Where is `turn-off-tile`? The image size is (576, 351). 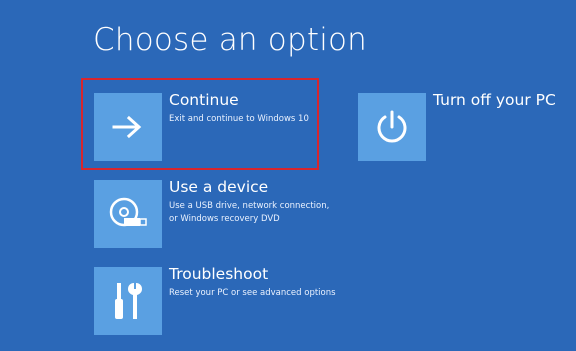
turn-off-tile is located at coordinates (392, 127).